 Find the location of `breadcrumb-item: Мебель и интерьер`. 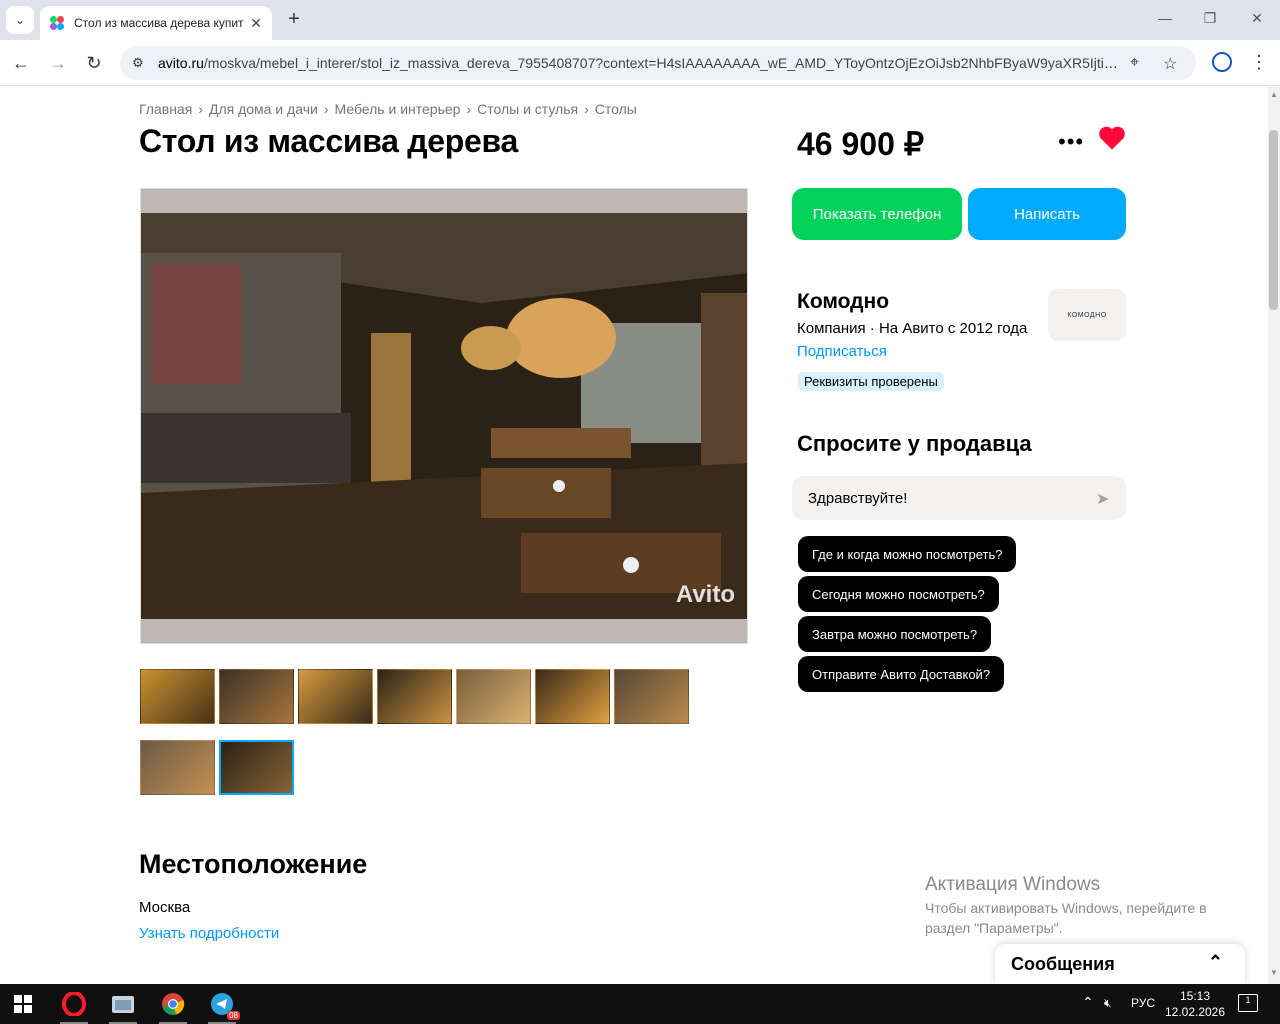

breadcrumb-item: Мебель и интерьер is located at coordinates (398, 109).